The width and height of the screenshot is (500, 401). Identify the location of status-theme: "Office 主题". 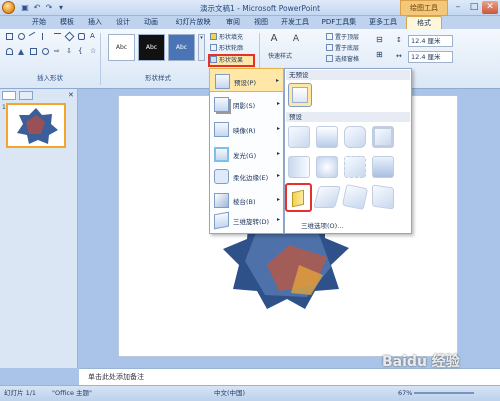
(72, 393).